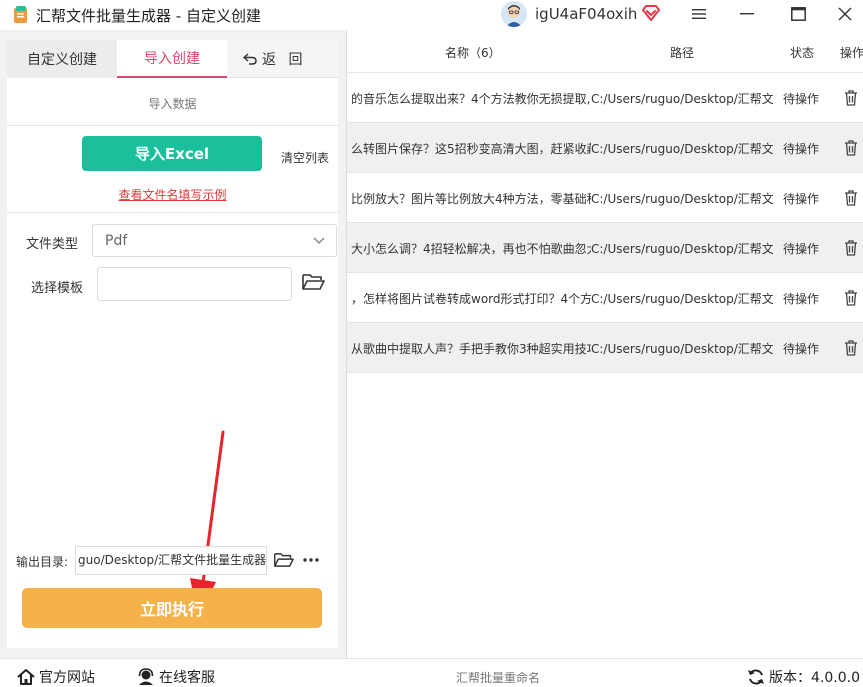 The width and height of the screenshot is (863, 687). What do you see at coordinates (498, 678) in the screenshot?
I see `product-name: 汇帮批量重命名` at bounding box center [498, 678].